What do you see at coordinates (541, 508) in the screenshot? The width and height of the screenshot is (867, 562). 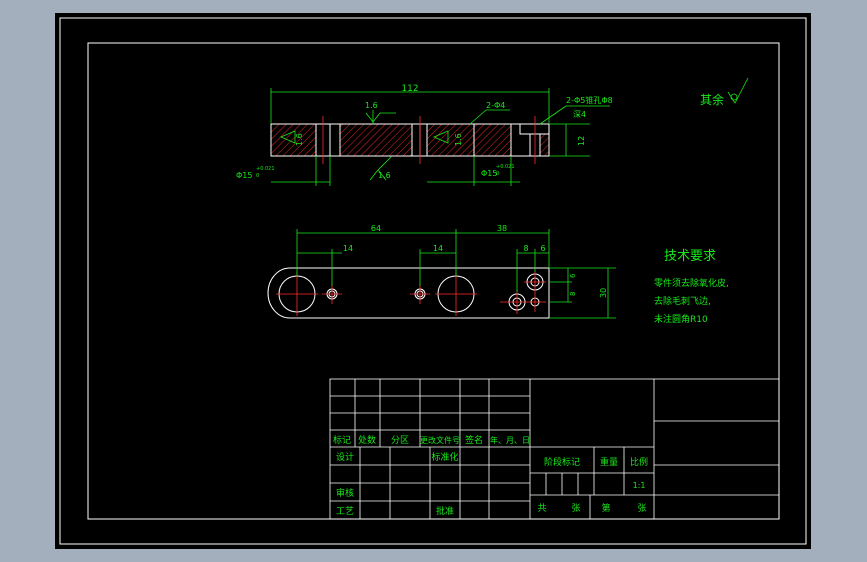 I see `tb-total: 共` at bounding box center [541, 508].